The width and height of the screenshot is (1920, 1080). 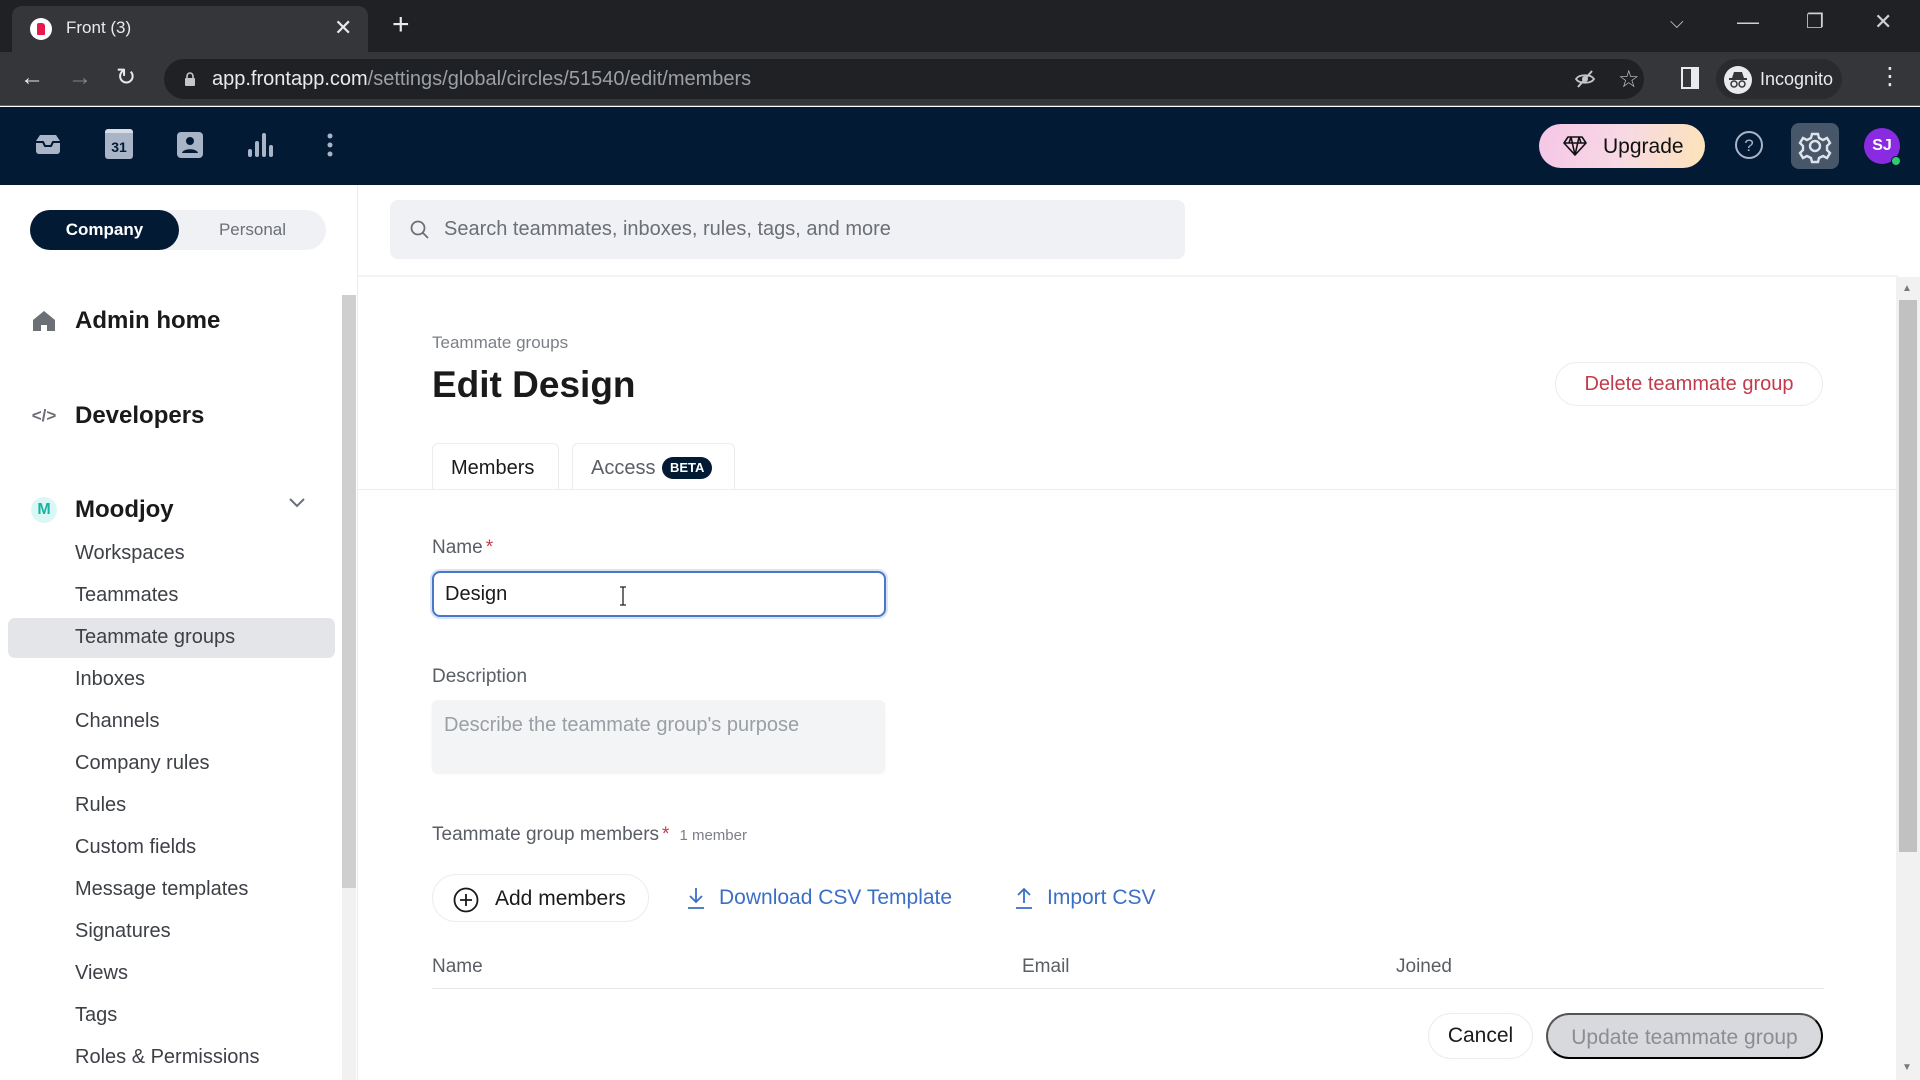 What do you see at coordinates (167, 1057) in the screenshot?
I see `sidebar-item-label: Roles & Permissions` at bounding box center [167, 1057].